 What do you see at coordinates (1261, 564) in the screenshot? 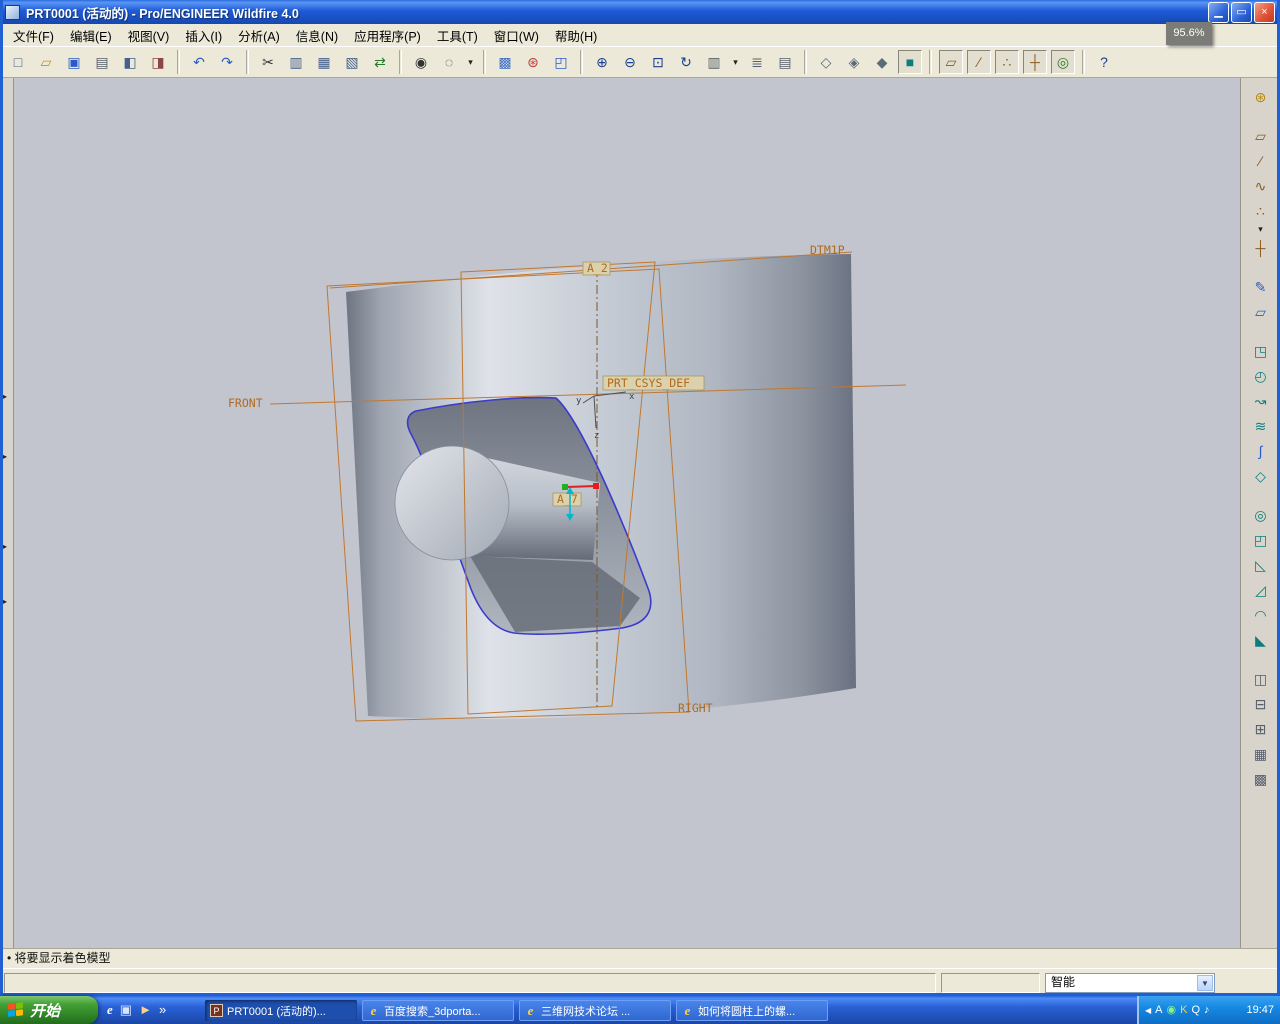
I see `rib-button: ◺` at bounding box center [1261, 564].